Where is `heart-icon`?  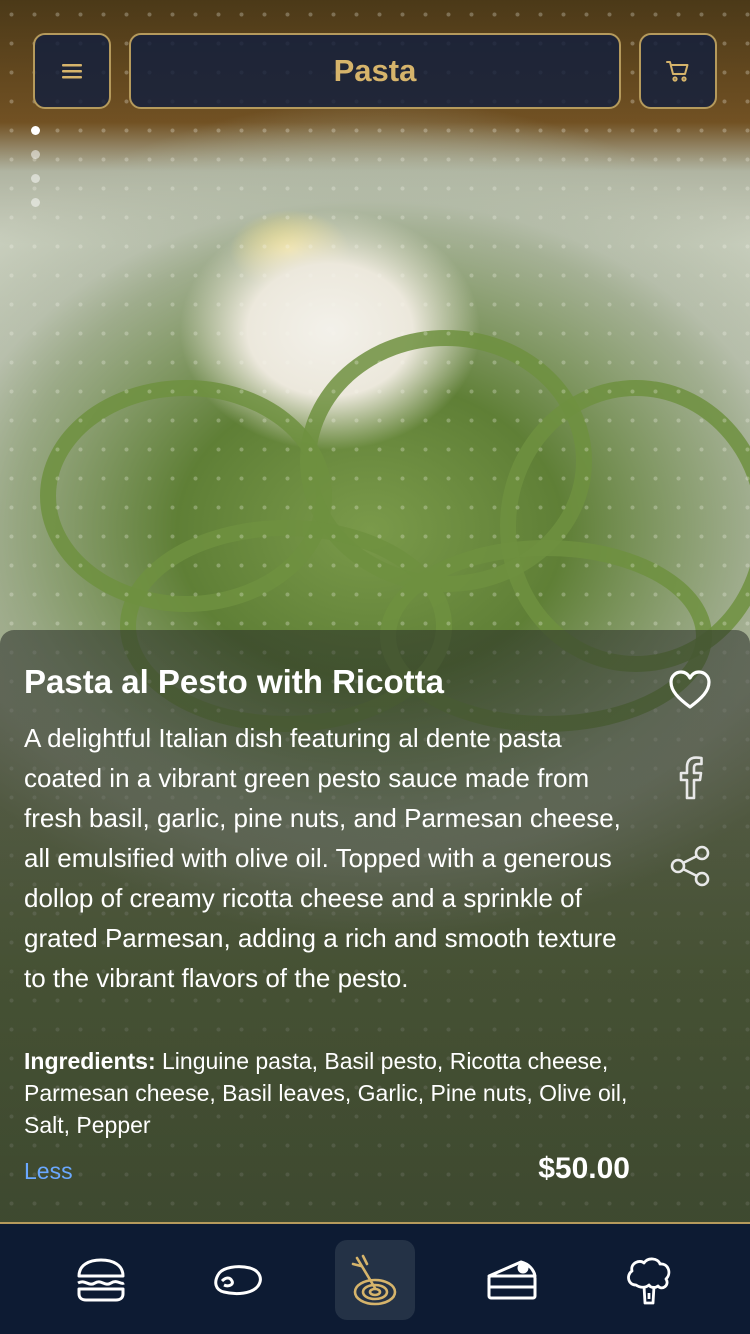
heart-icon is located at coordinates (690, 689).